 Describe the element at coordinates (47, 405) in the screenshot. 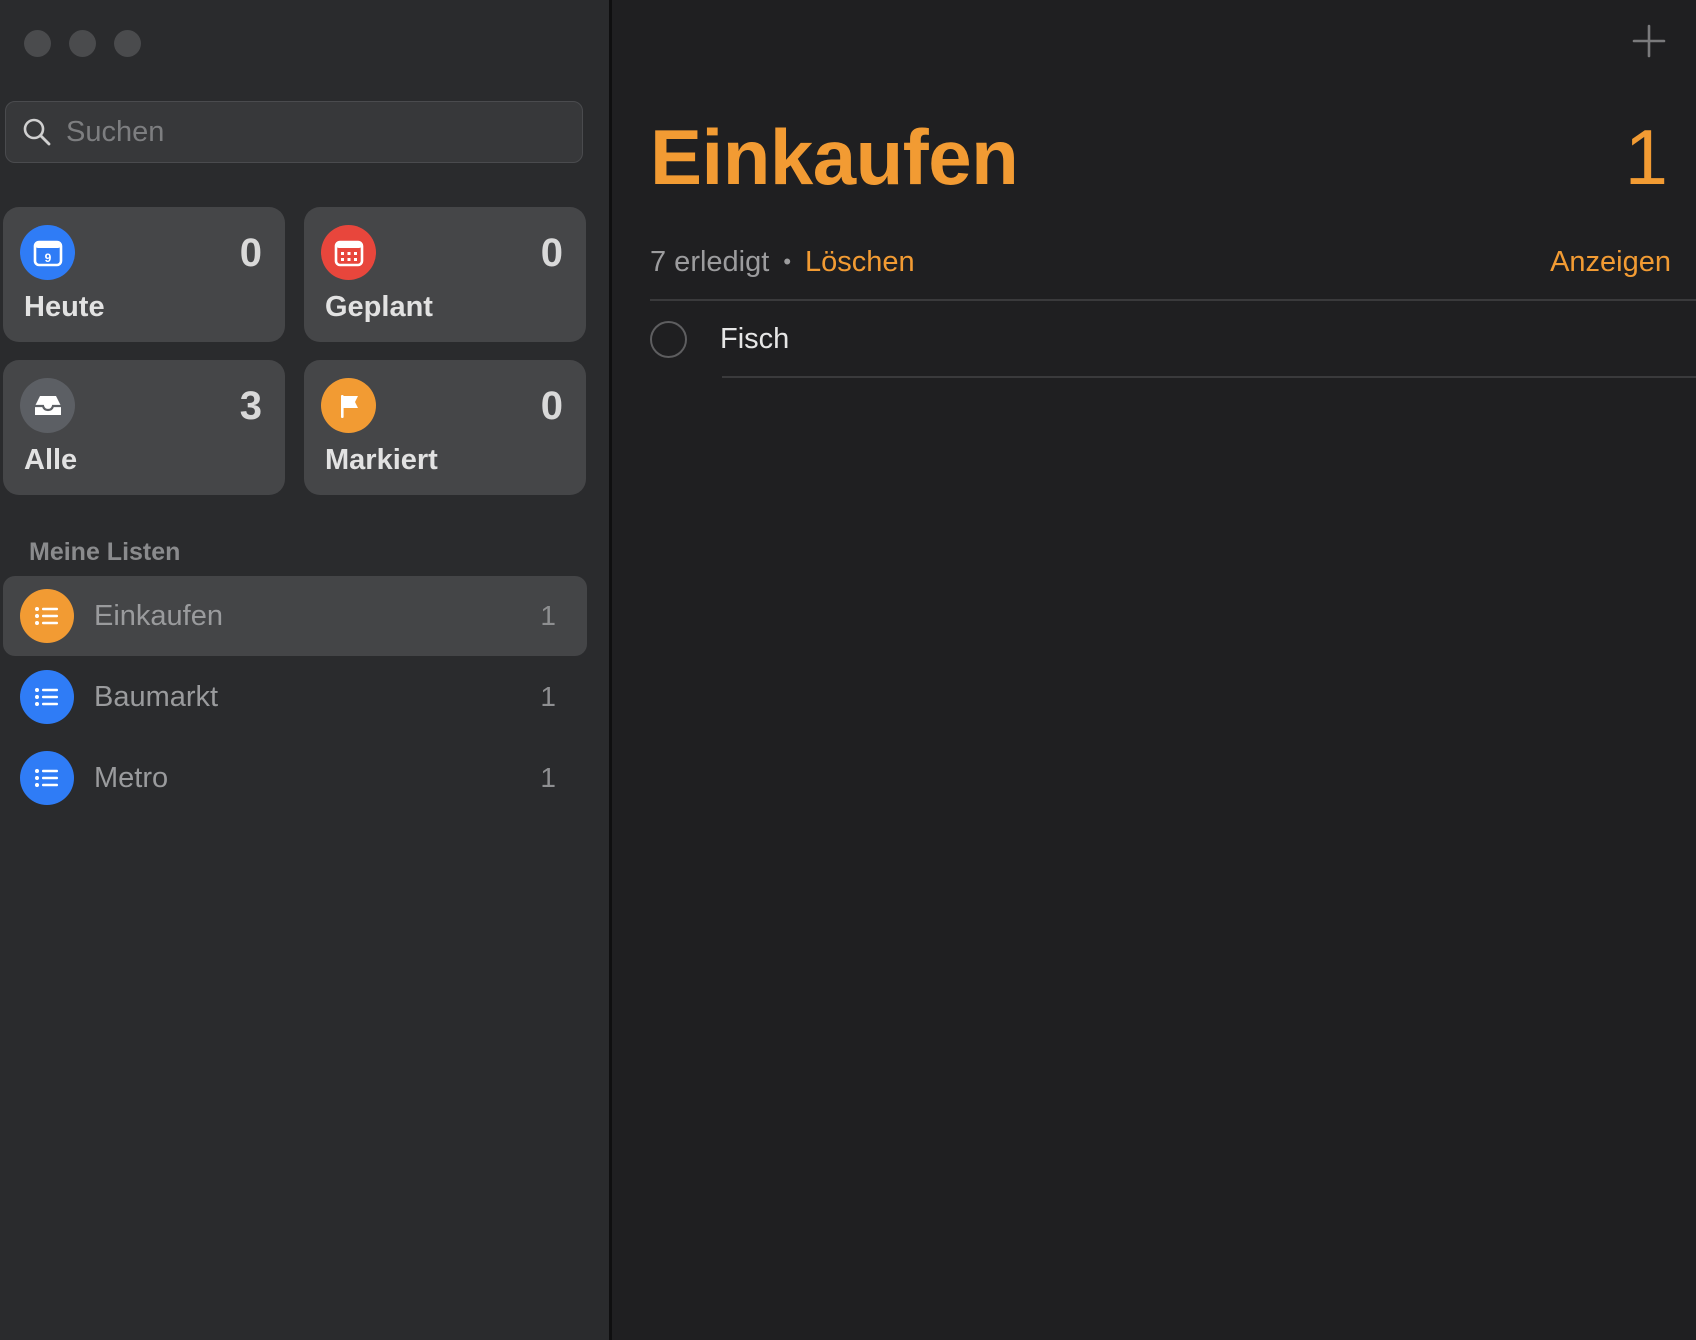

I see `inbox-tray-icon` at that location.